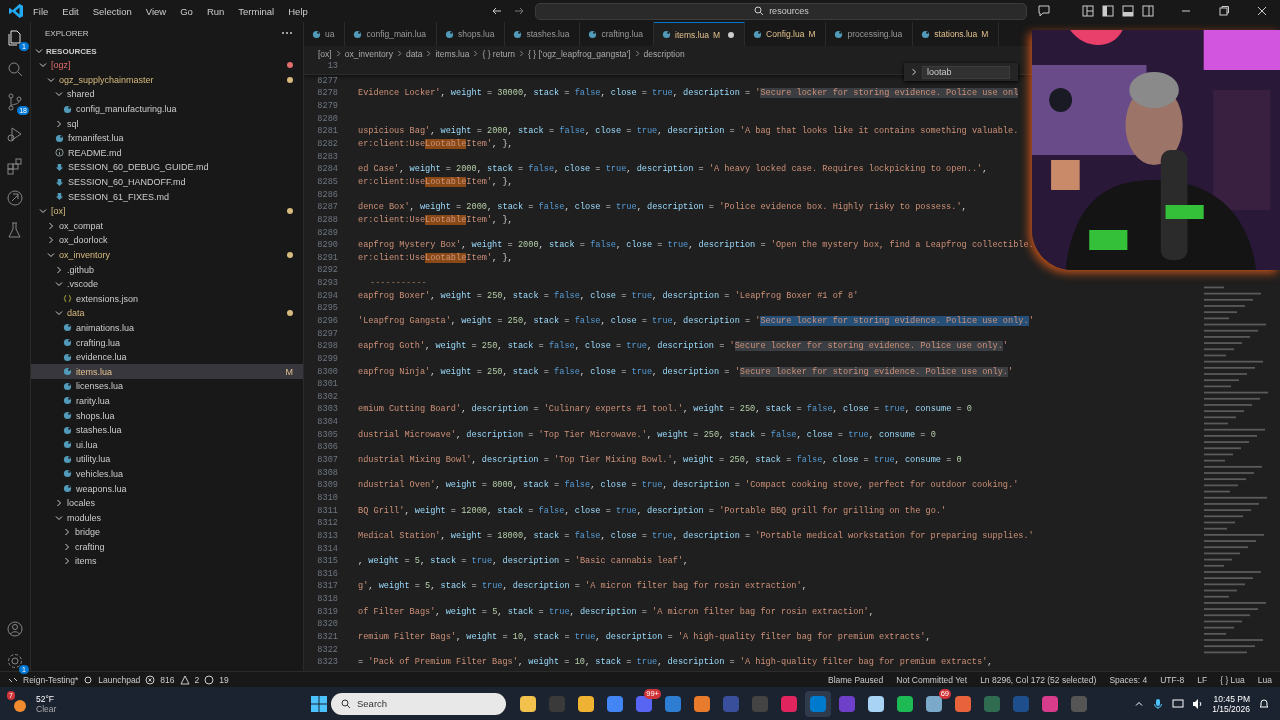  Describe the element at coordinates (368, 53) in the screenshot. I see `breadcrumb-item: ox_inventory` at that location.